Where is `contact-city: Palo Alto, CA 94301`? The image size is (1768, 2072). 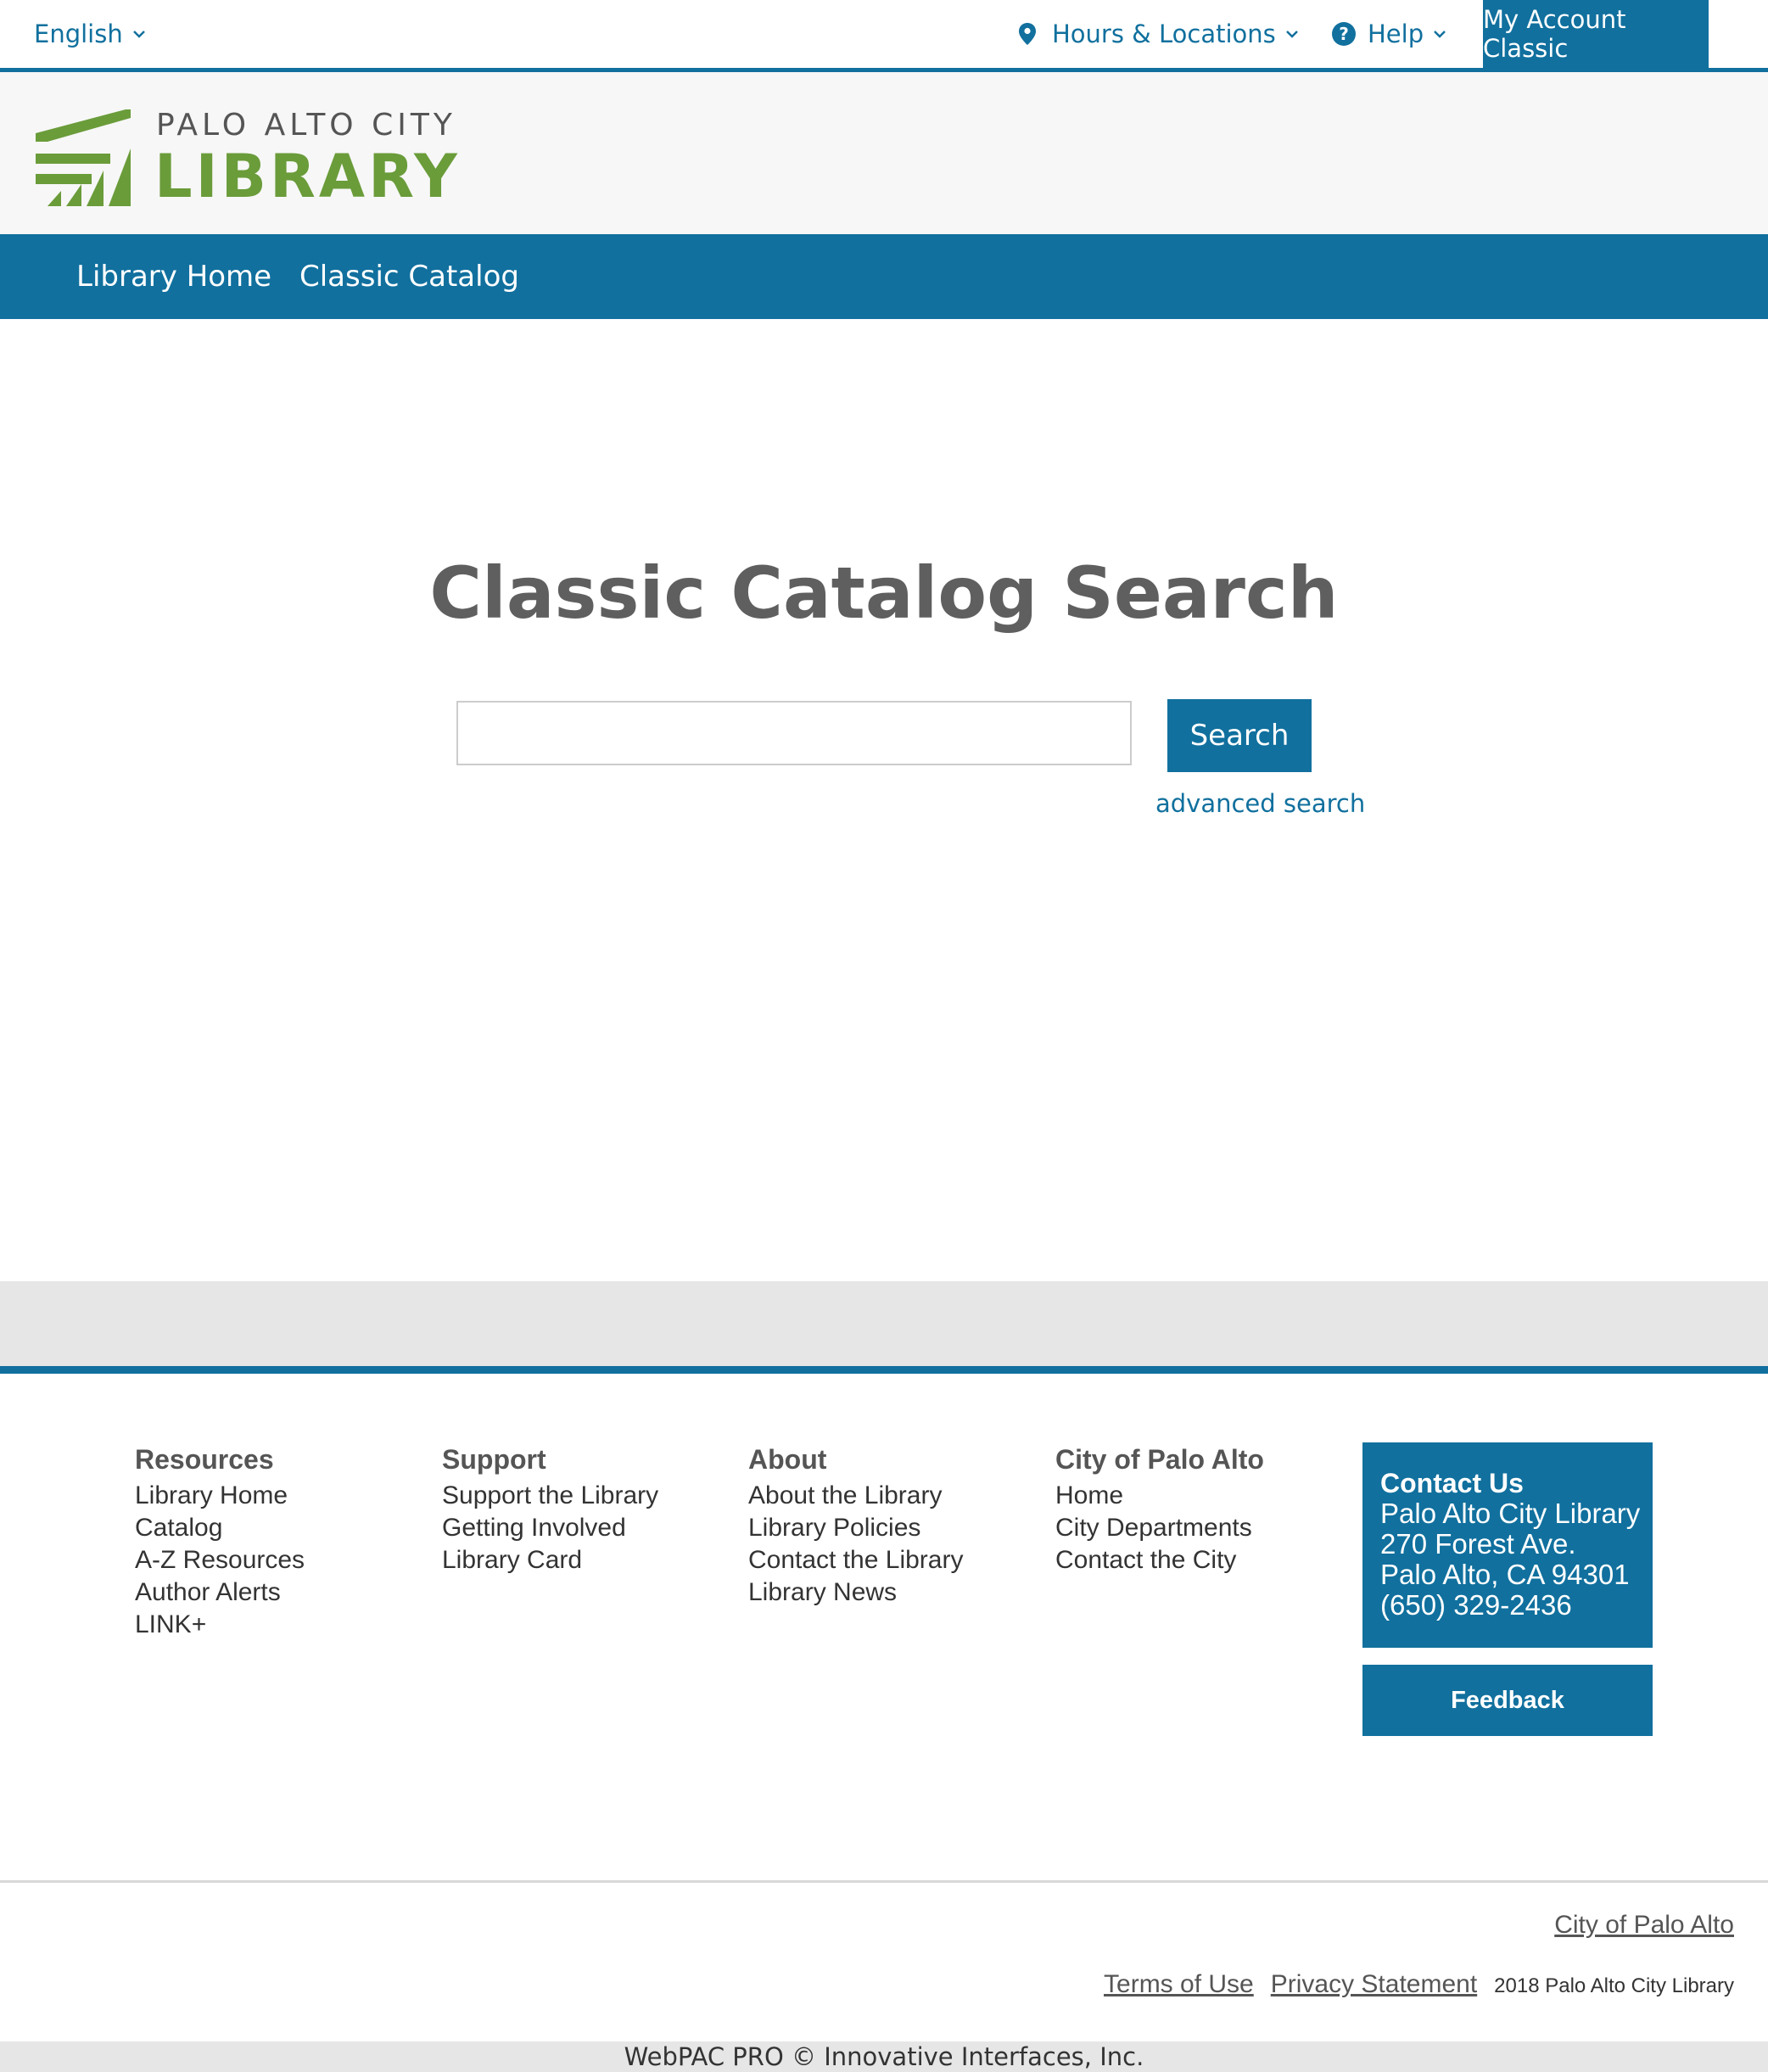
contact-city: Palo Alto, CA 94301 is located at coordinates (1505, 1575).